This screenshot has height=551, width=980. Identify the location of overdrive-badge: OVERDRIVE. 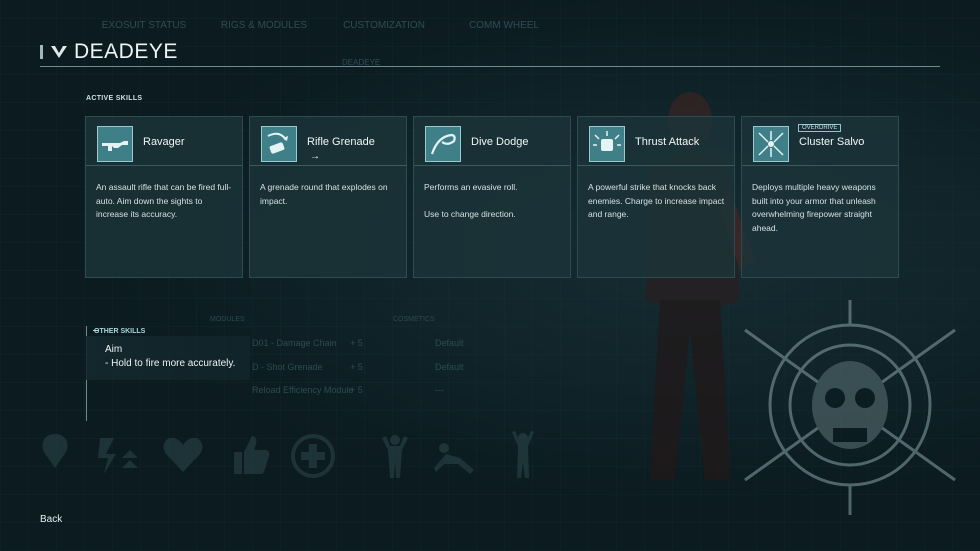
(820, 128).